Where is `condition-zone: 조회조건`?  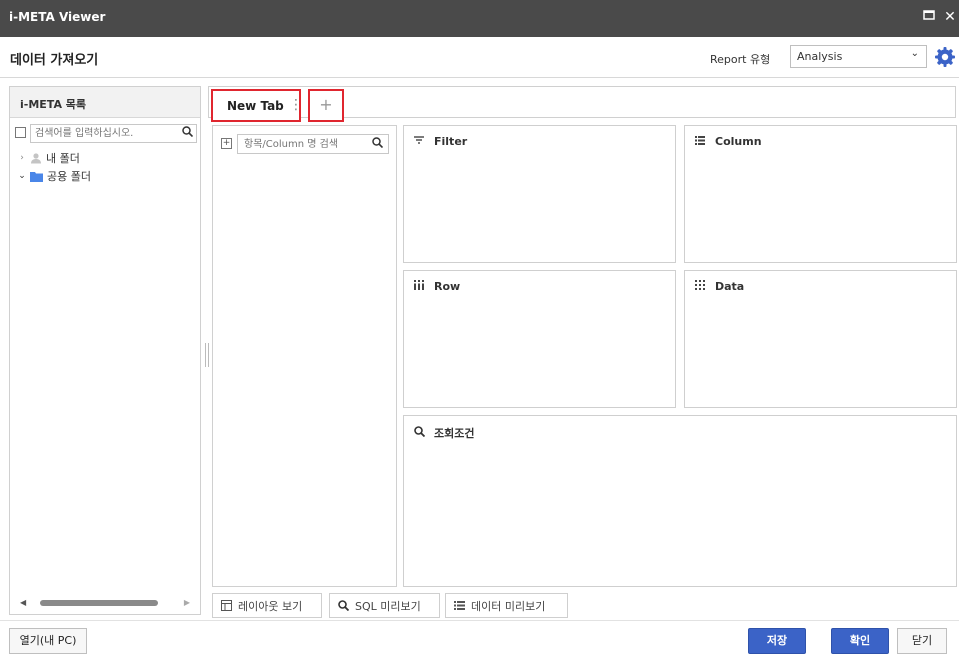
condition-zone: 조회조건 is located at coordinates (680, 501).